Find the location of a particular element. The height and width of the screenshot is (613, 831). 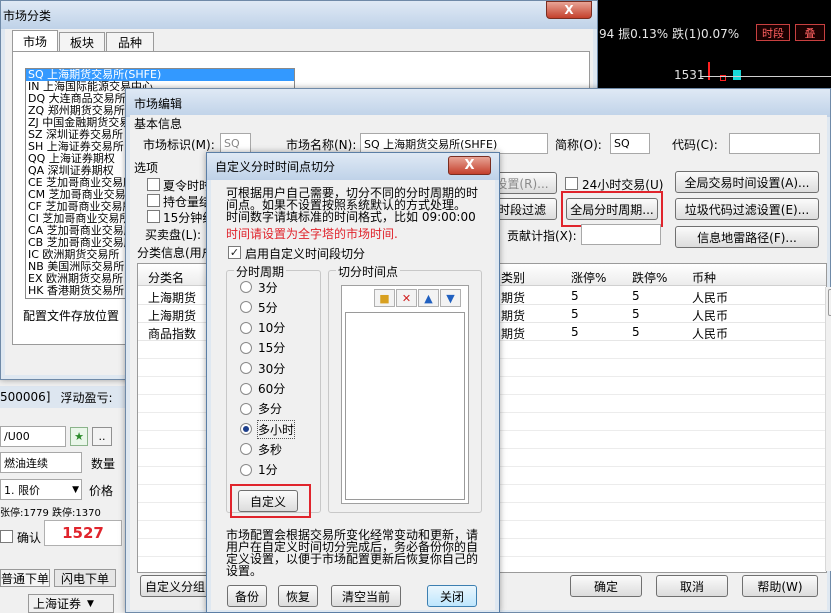

cell-name: 上海期货 is located at coordinates (172, 298).